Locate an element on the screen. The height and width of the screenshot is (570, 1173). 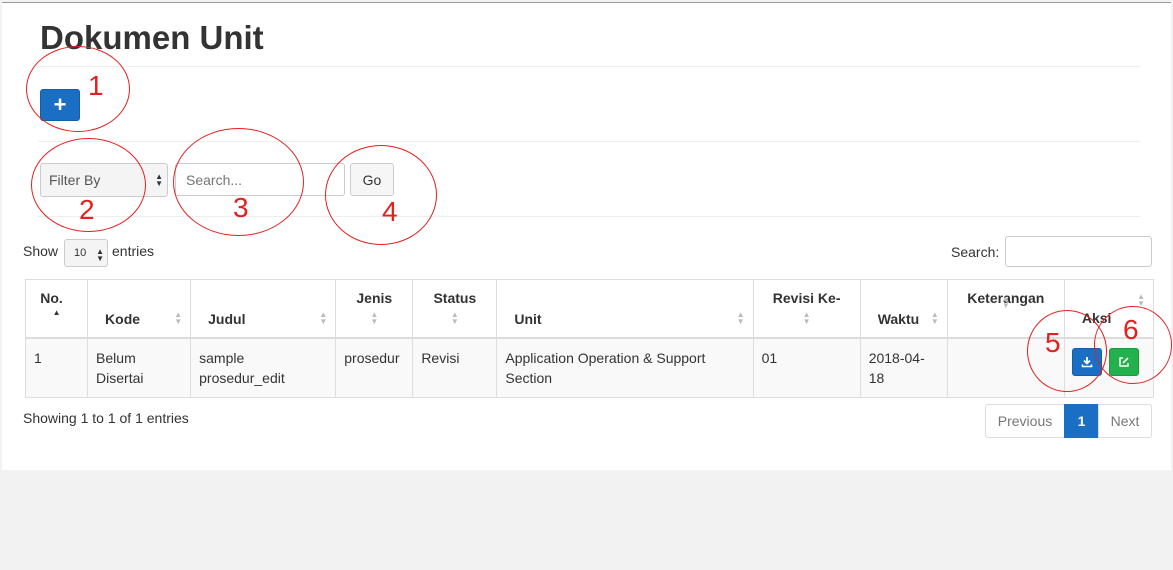
go-button: Go is located at coordinates (372, 179).